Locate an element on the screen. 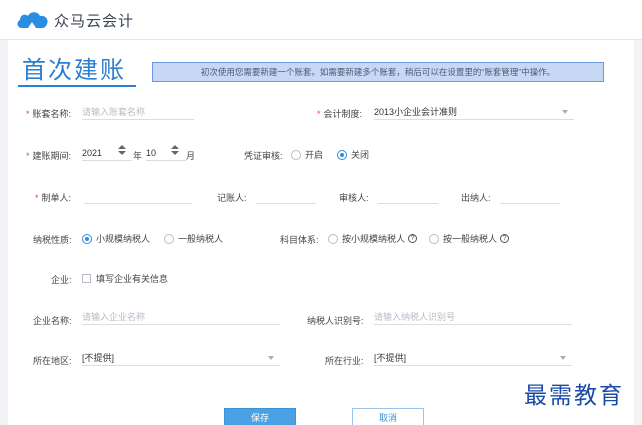 Image resolution: width=642 pixels, height=425 pixels. page-title: 首次建账 is located at coordinates (74, 70).